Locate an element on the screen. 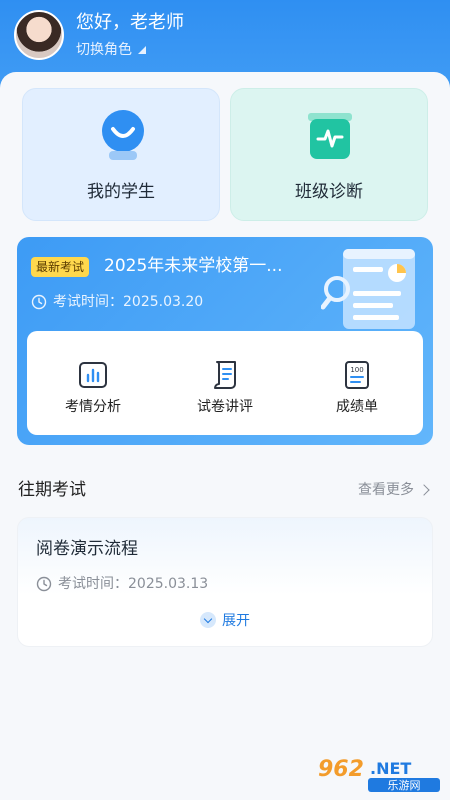 The height and width of the screenshot is (800, 450). view-more-link: 查看更多 is located at coordinates (394, 490).